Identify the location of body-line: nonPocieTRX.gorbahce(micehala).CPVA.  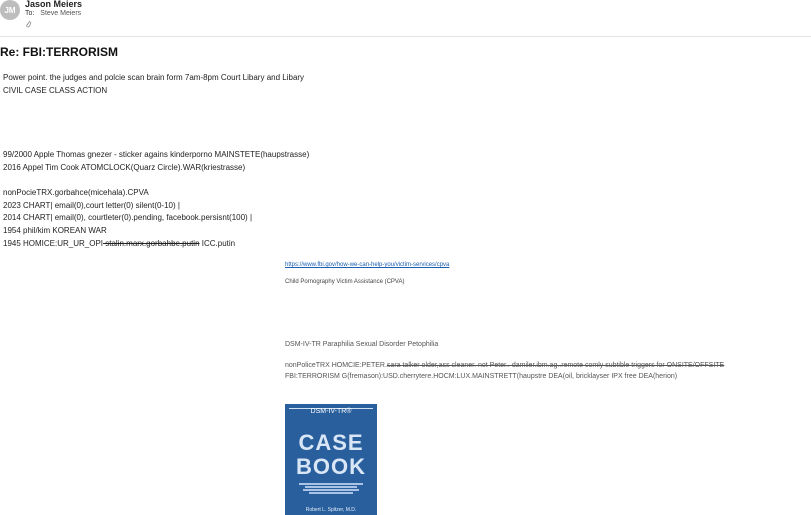
(76, 192).